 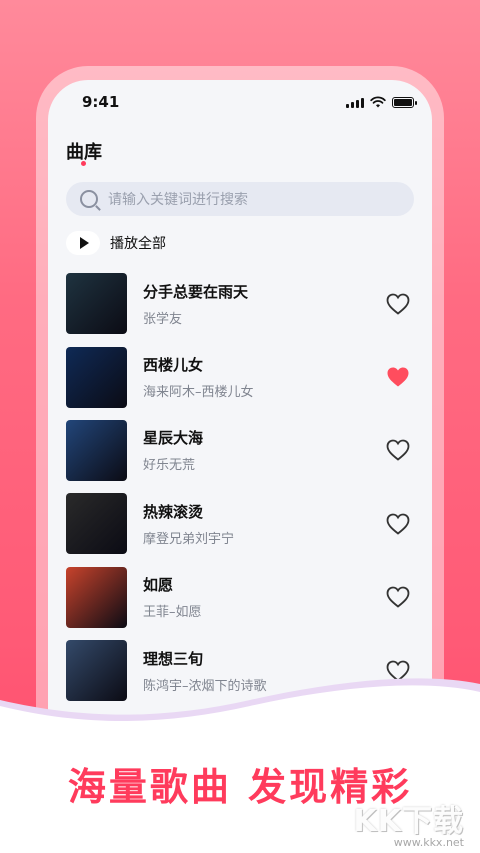 What do you see at coordinates (198, 393) in the screenshot?
I see `song-artist: 海来阿木–西楼儿女` at bounding box center [198, 393].